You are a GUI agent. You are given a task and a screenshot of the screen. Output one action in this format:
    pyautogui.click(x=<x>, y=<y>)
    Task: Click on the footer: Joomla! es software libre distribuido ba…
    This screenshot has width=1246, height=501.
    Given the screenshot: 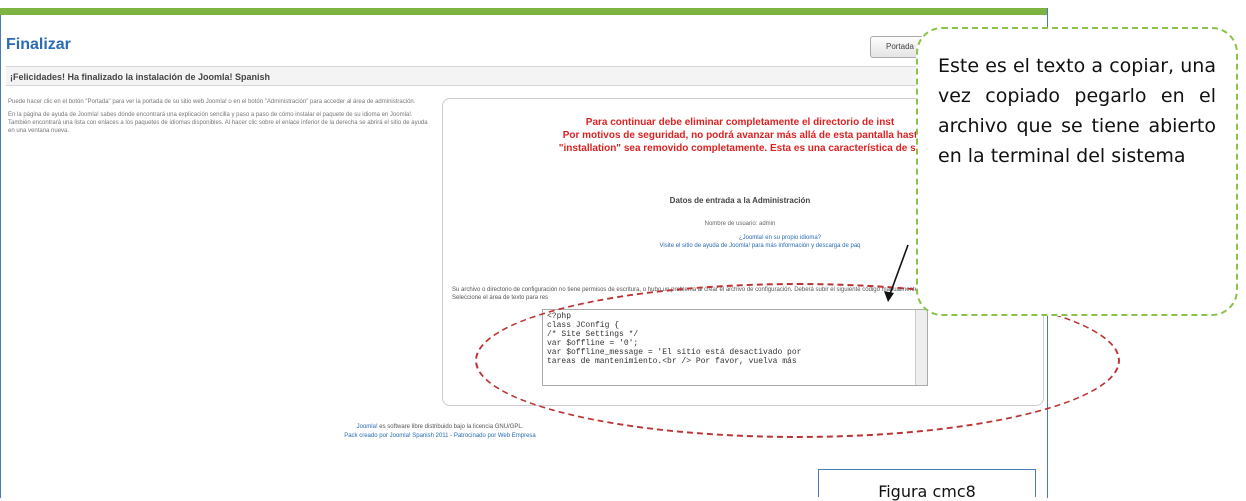 What is the action you would take?
    pyautogui.click(x=440, y=432)
    